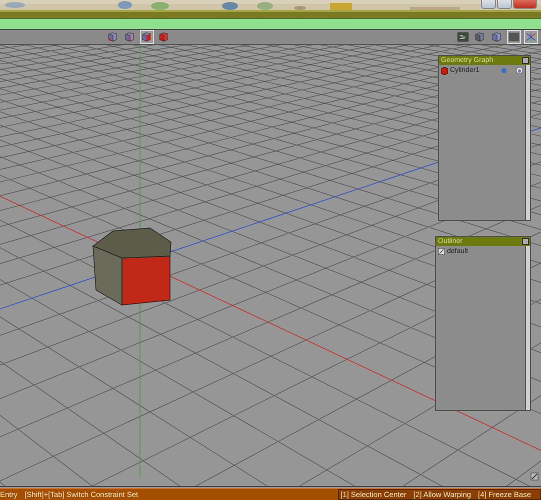 Image resolution: width=541 pixels, height=500 pixels. I want to click on resize-icon, so click(534, 476).